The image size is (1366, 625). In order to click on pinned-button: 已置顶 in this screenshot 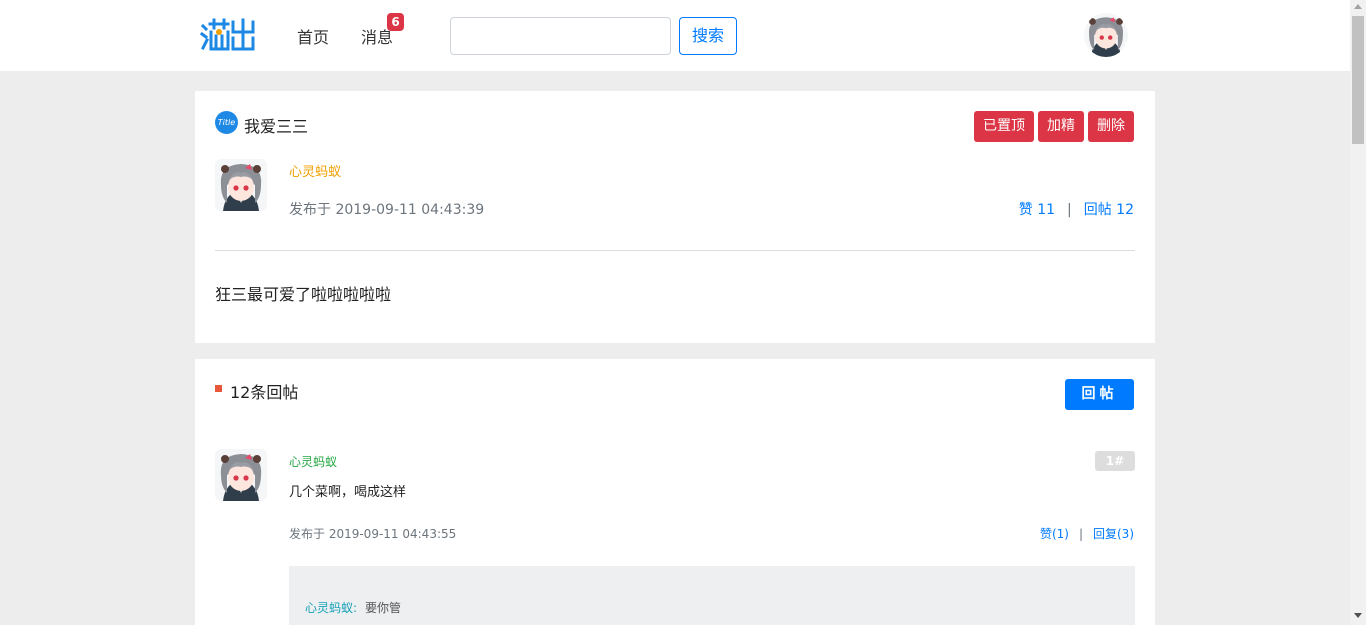, I will do `click(1004, 126)`.